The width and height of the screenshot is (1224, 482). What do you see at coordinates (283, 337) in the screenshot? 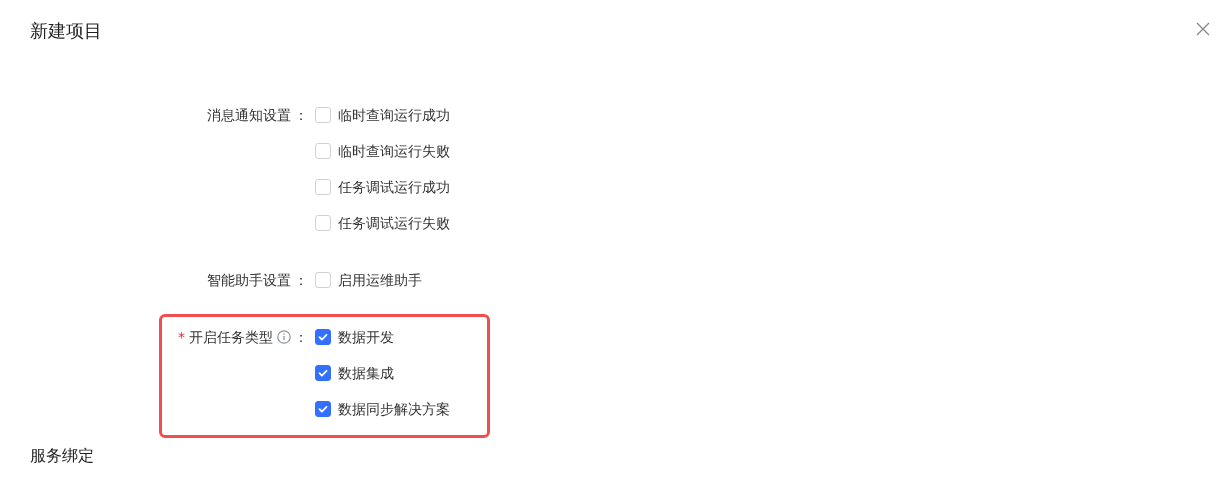
I see `info-icon` at bounding box center [283, 337].